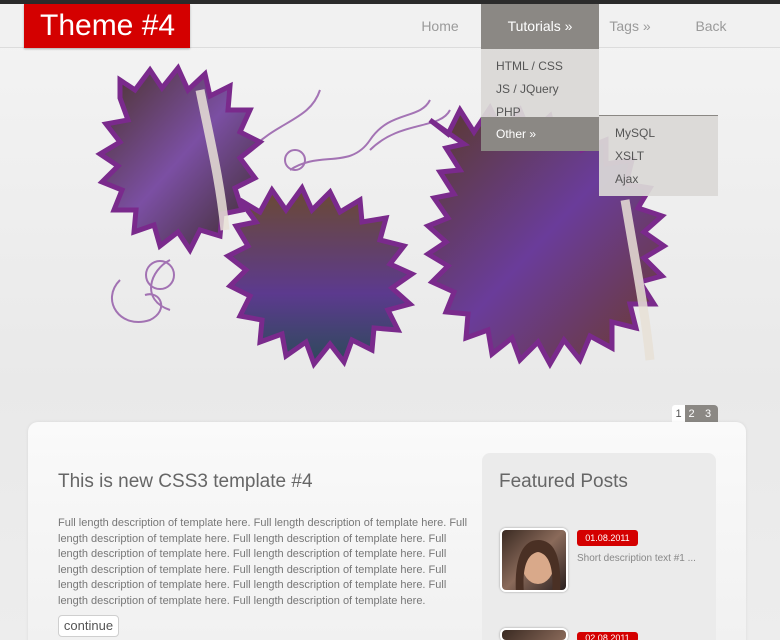 Image resolution: width=780 pixels, height=640 pixels. I want to click on pager-page-3: 3, so click(708, 414).